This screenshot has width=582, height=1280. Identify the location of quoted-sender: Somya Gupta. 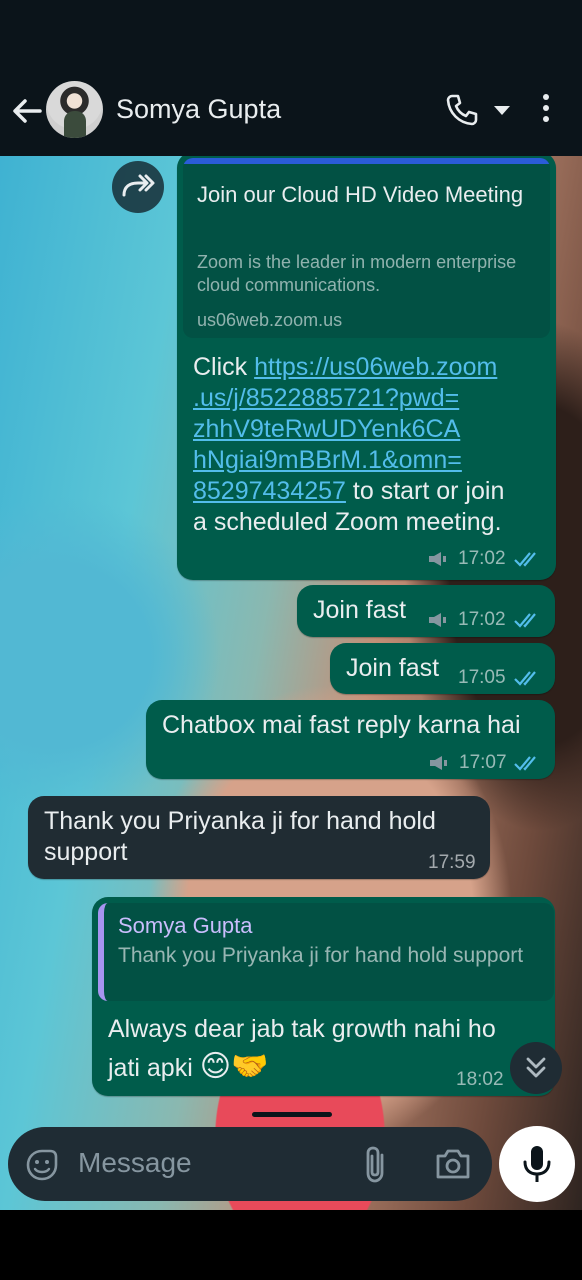
(185, 925).